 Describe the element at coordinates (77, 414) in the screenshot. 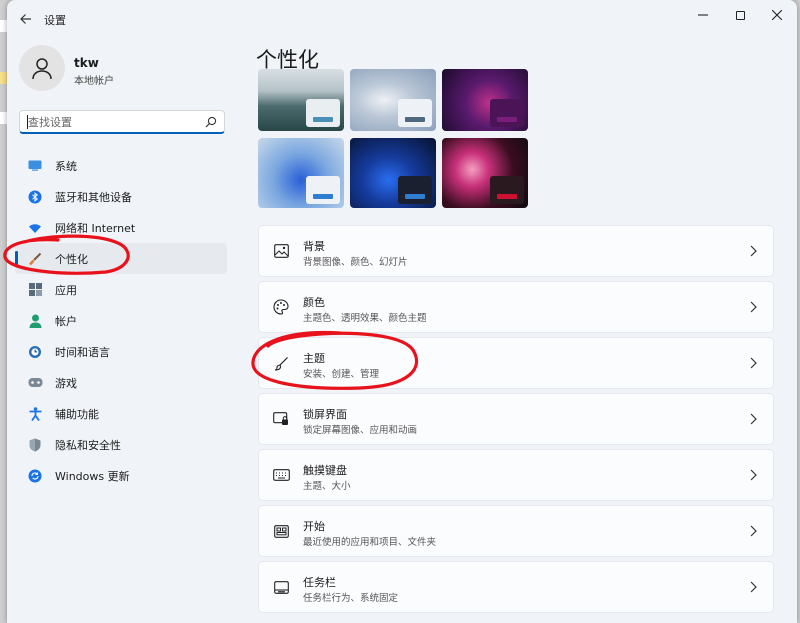

I see `sidebar-item-label: 辅助功能` at that location.